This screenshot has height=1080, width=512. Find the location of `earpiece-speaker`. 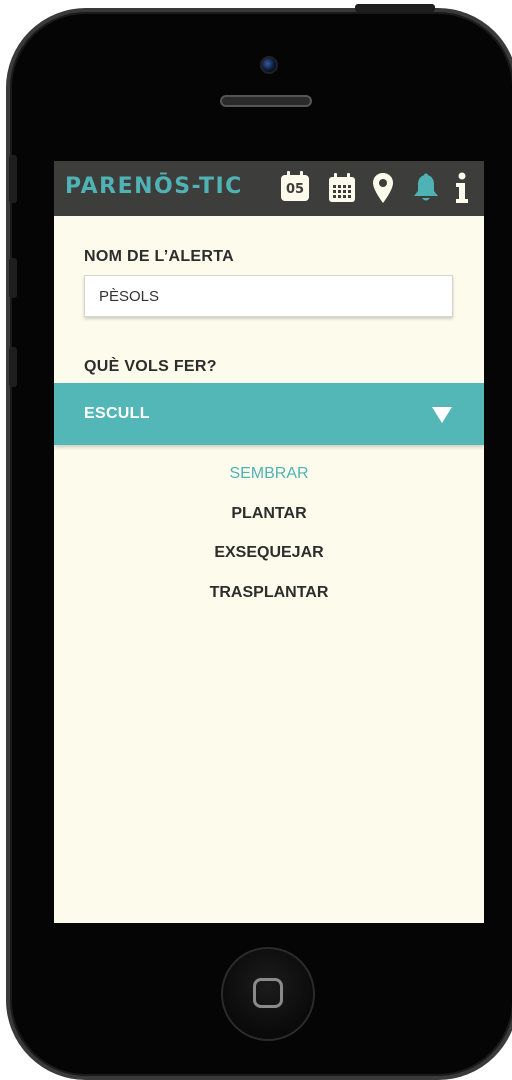

earpiece-speaker is located at coordinates (266, 101).